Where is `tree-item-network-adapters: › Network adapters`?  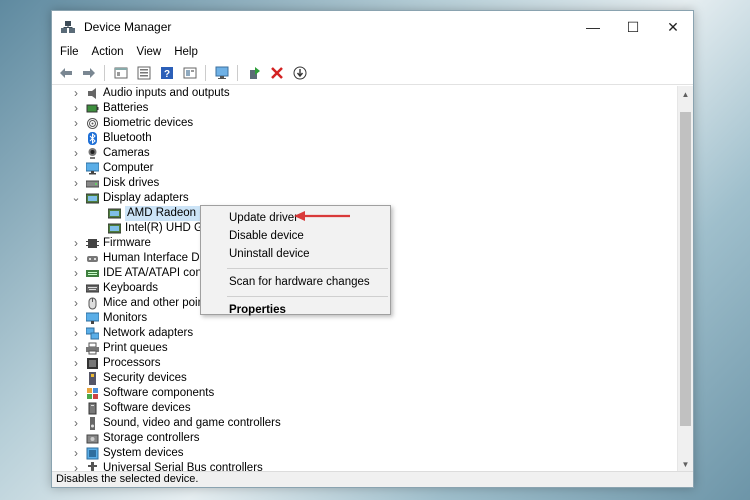 tree-item-network-adapters: › Network adapters is located at coordinates (365, 333).